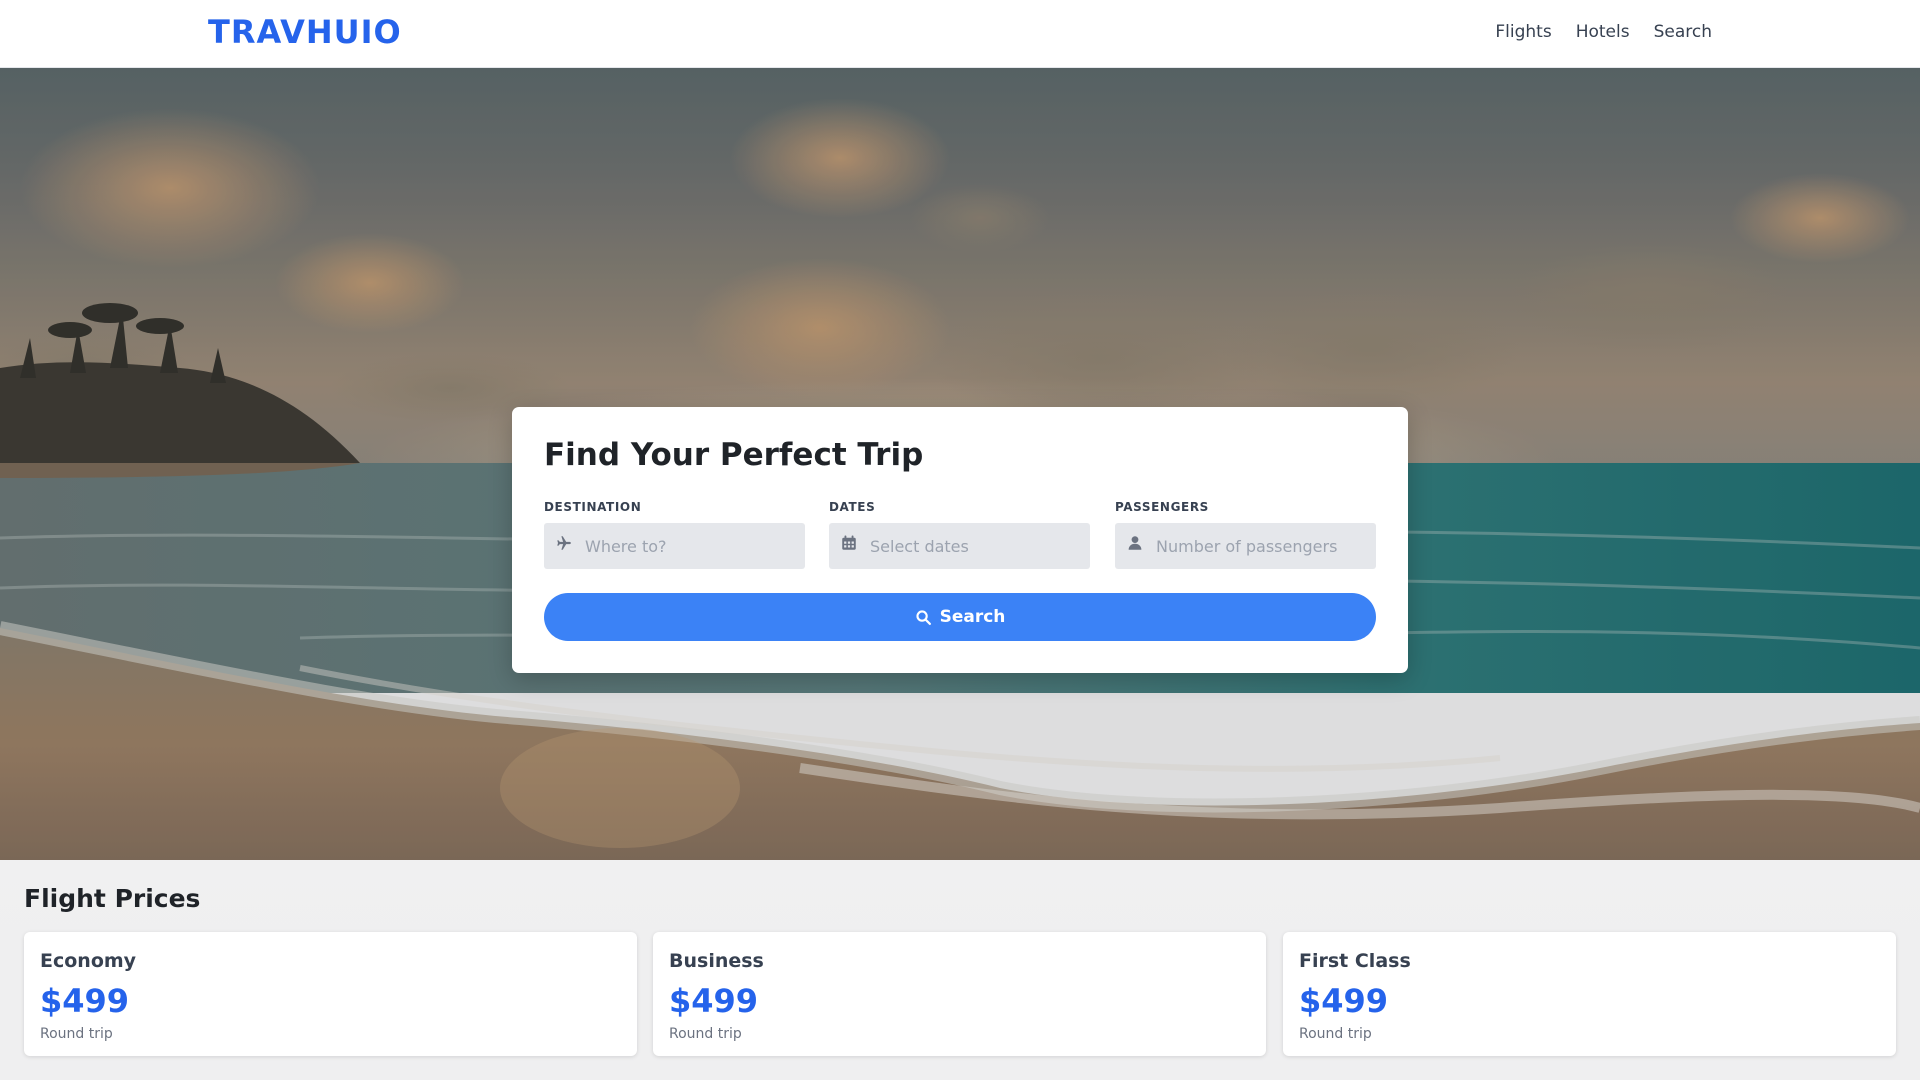  What do you see at coordinates (923, 617) in the screenshot?
I see `magnifier-icon` at bounding box center [923, 617].